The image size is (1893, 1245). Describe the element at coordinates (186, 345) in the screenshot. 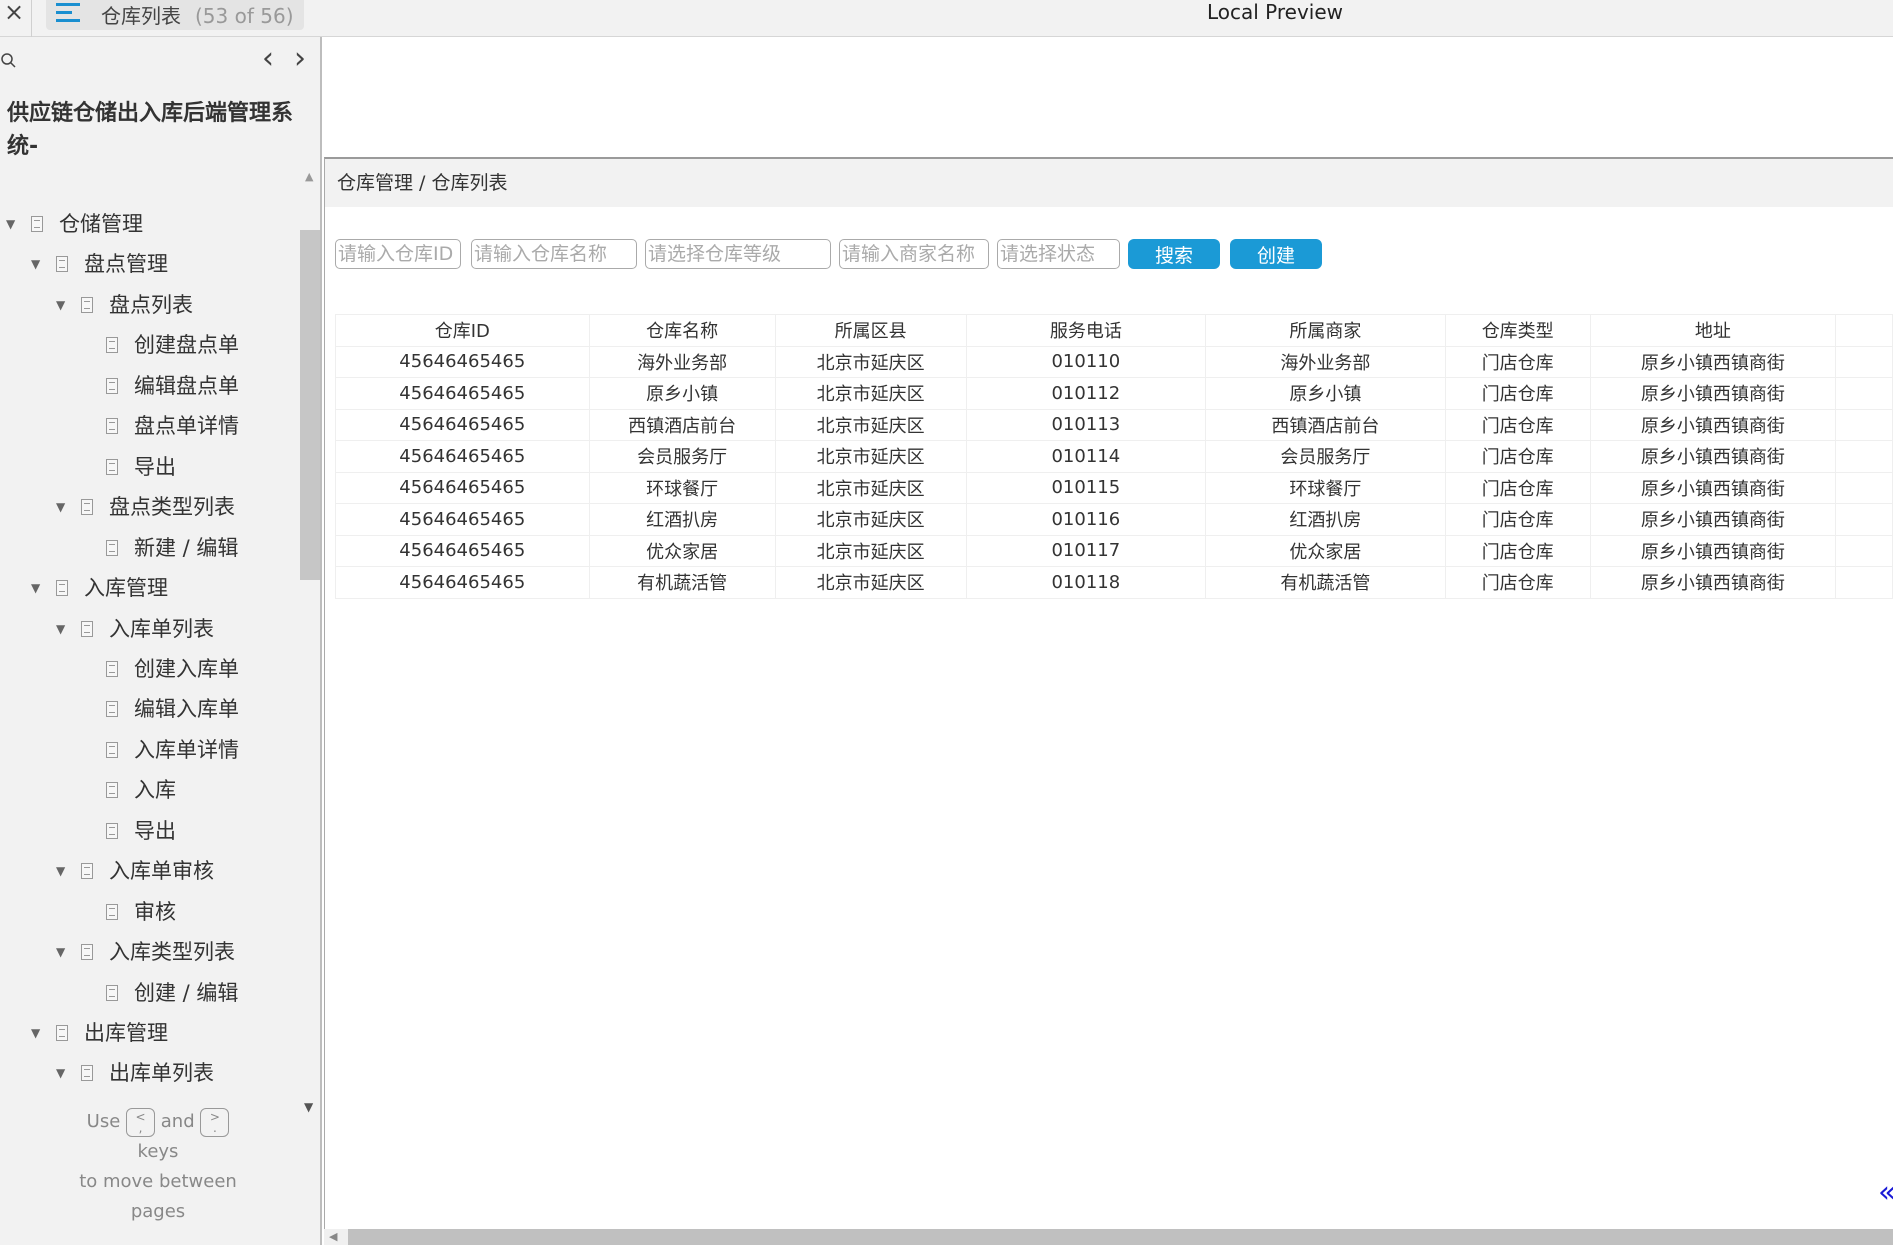

I see `sidebar-item-label: 创建盘点单` at that location.